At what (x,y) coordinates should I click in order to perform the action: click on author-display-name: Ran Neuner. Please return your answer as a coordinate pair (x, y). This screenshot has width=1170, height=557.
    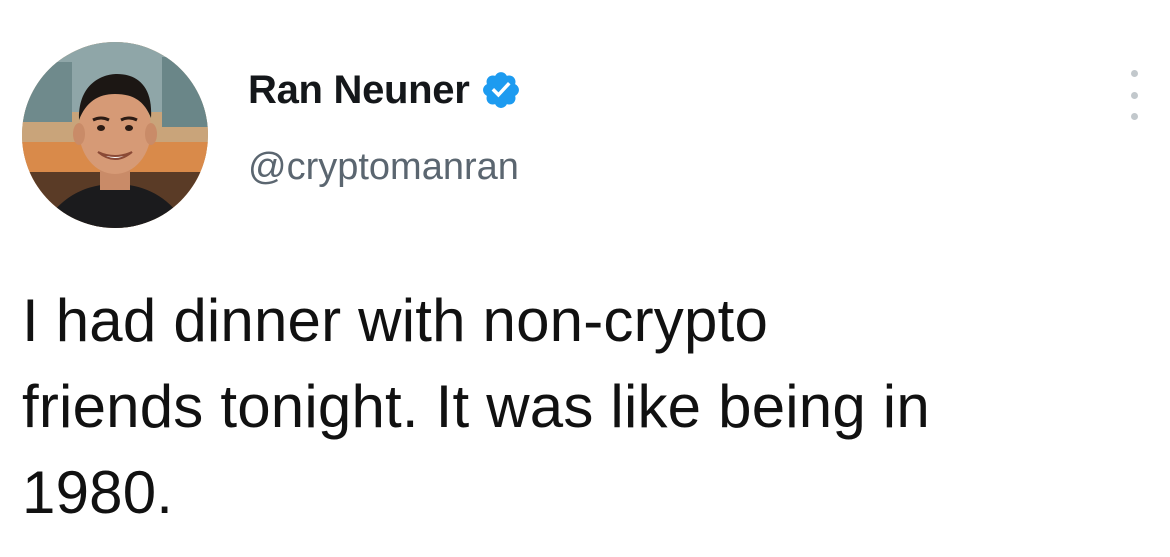
    Looking at the image, I should click on (359, 90).